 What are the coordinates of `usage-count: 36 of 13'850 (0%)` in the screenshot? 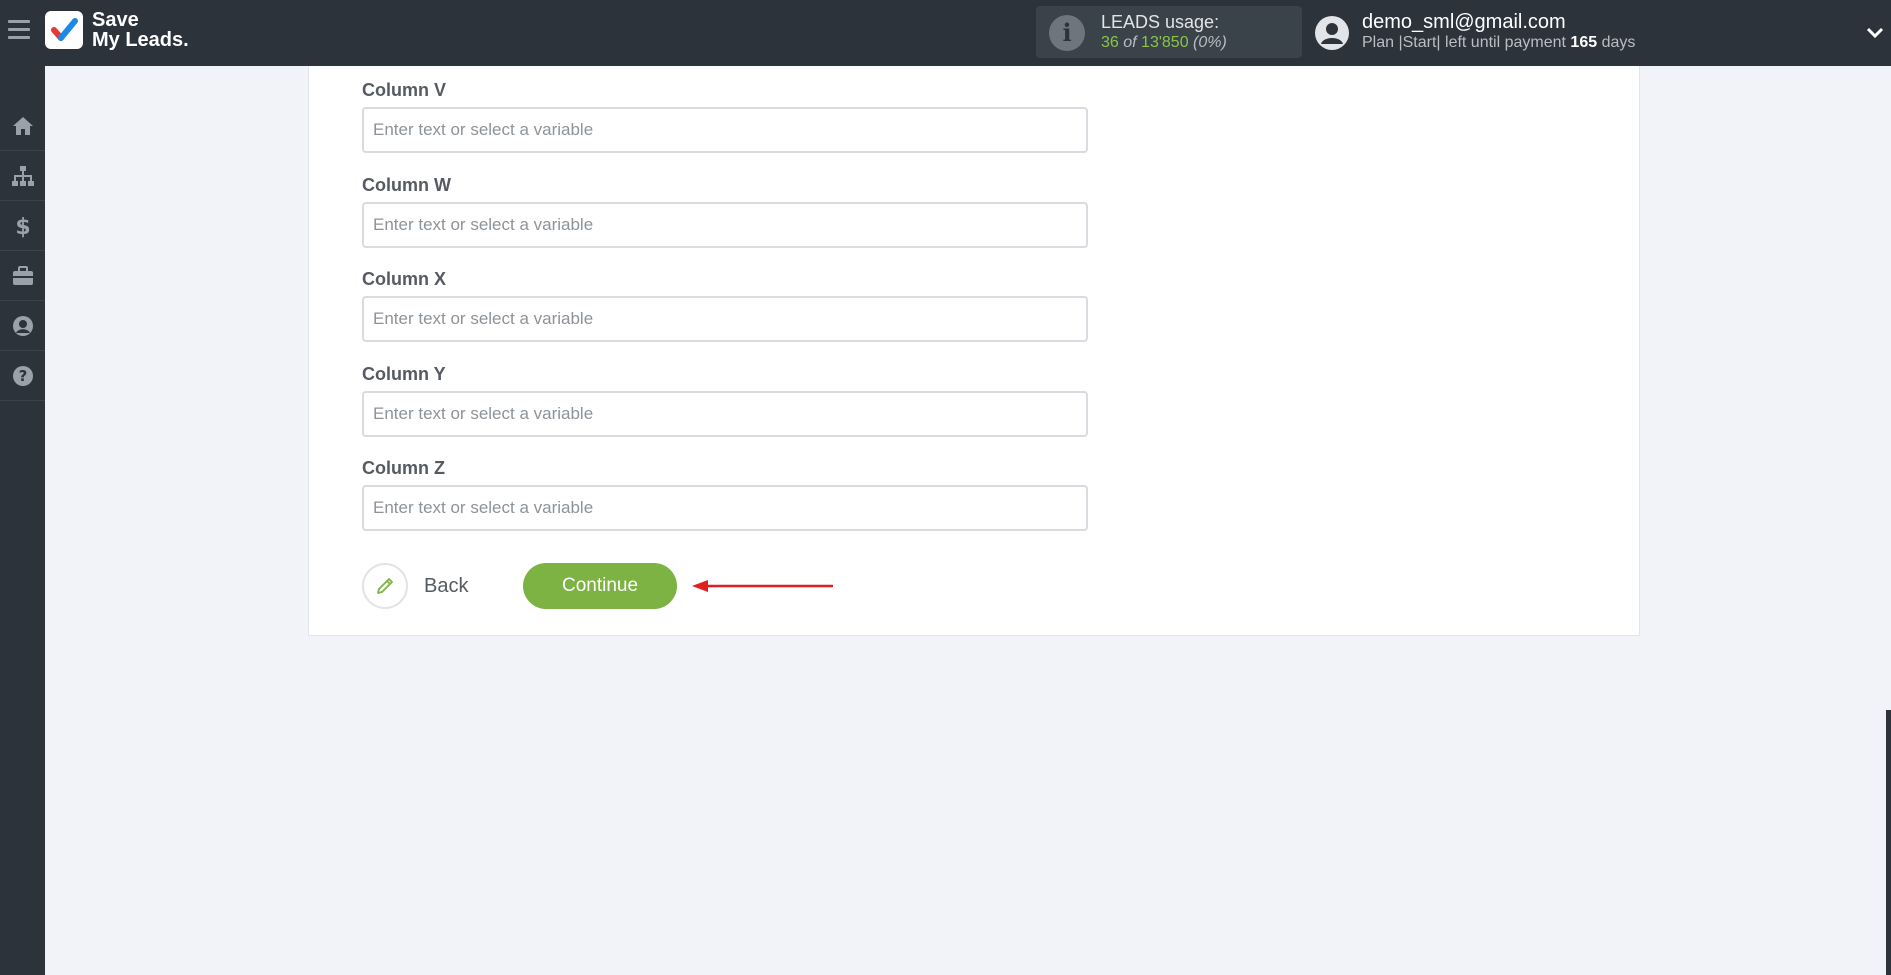 It's located at (1164, 43).